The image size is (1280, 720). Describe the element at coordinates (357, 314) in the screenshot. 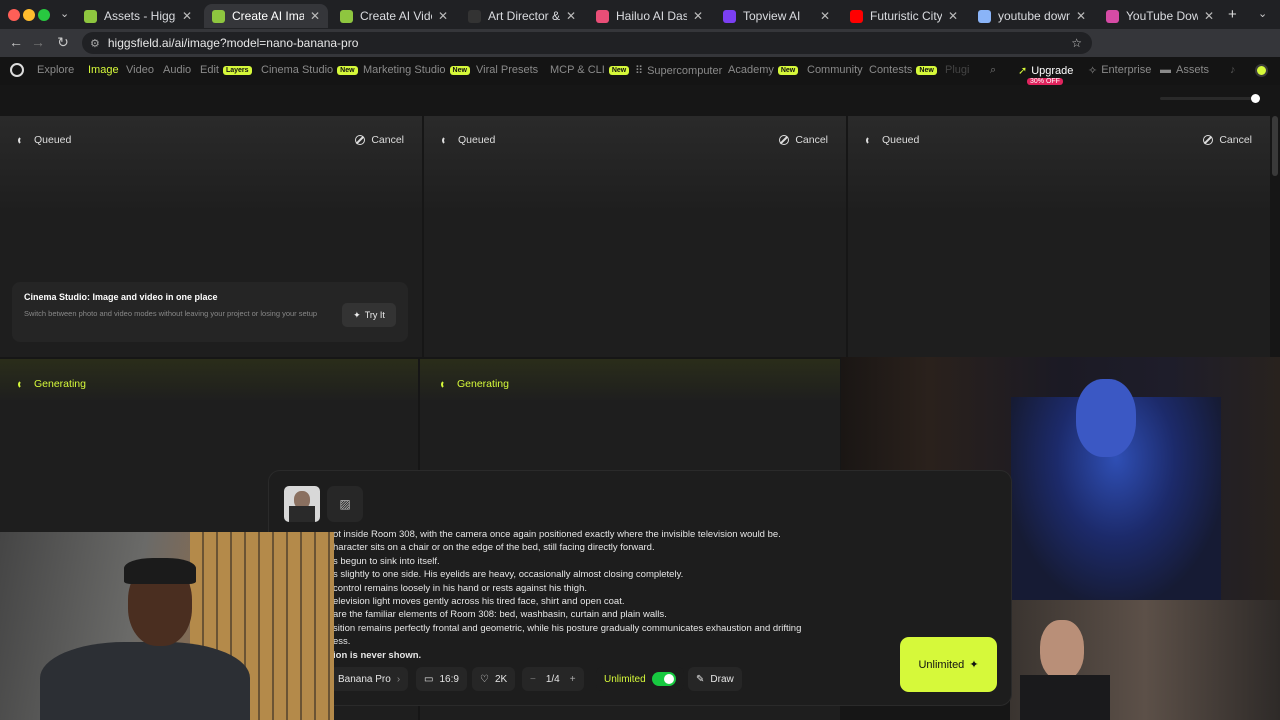

I see `sparkle-icon: ✦` at that location.